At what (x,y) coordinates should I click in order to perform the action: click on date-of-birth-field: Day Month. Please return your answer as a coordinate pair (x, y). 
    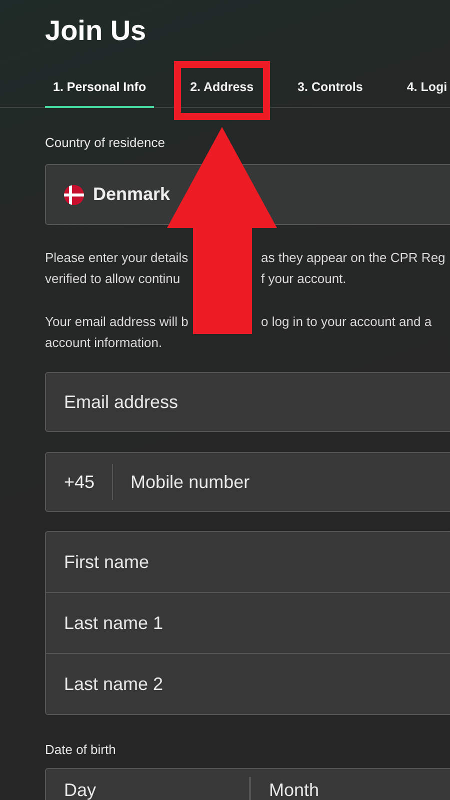
    Looking at the image, I should click on (247, 784).